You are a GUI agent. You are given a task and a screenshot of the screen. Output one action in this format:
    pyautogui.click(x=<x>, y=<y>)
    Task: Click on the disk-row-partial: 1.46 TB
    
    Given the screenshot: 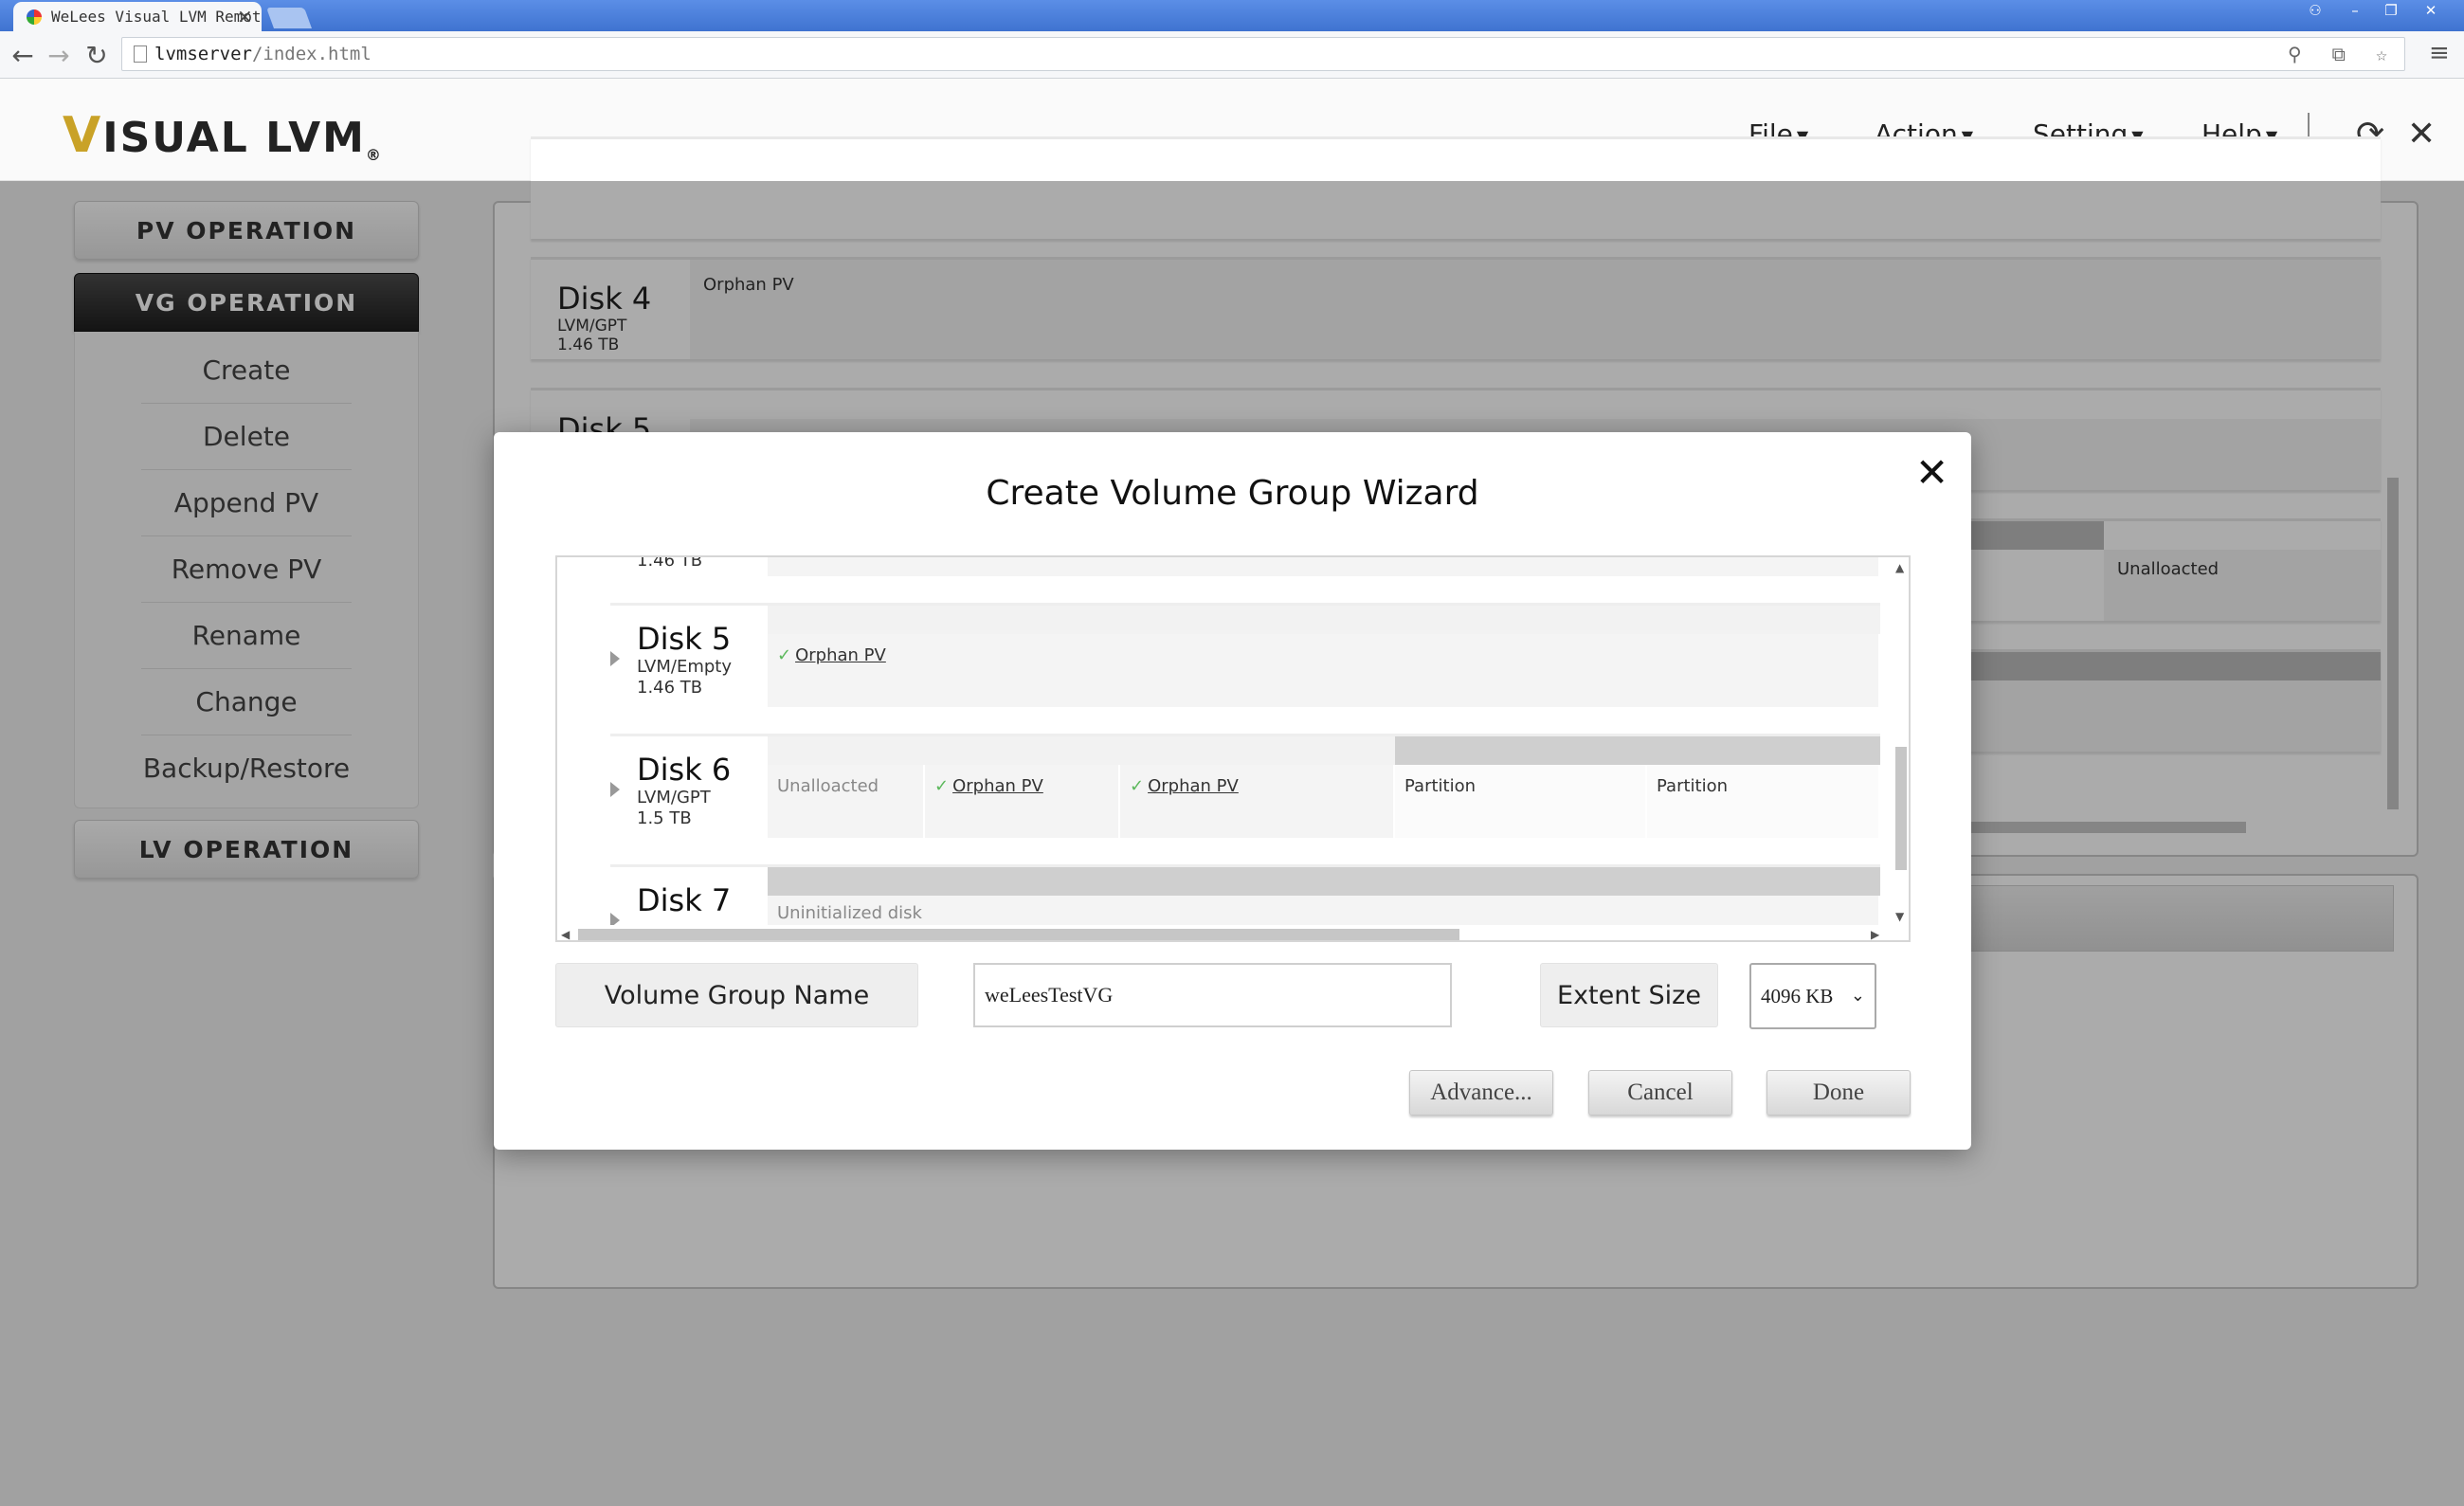 What is the action you would take?
    pyautogui.click(x=1245, y=565)
    